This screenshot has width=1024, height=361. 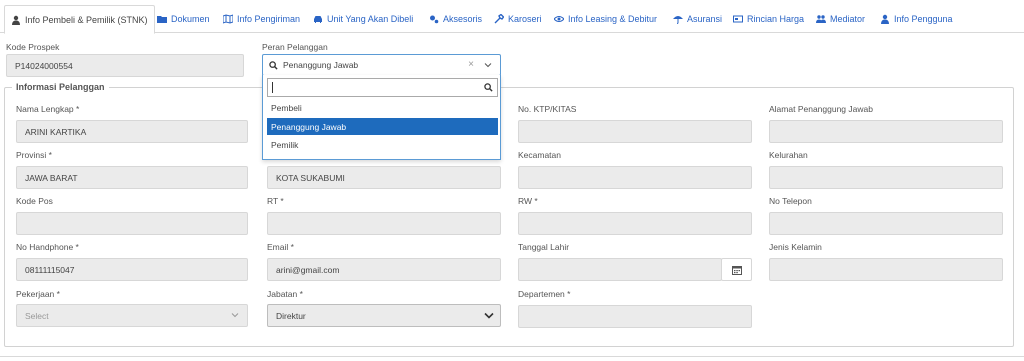 What do you see at coordinates (512, 356) in the screenshot?
I see `bottom-divider` at bounding box center [512, 356].